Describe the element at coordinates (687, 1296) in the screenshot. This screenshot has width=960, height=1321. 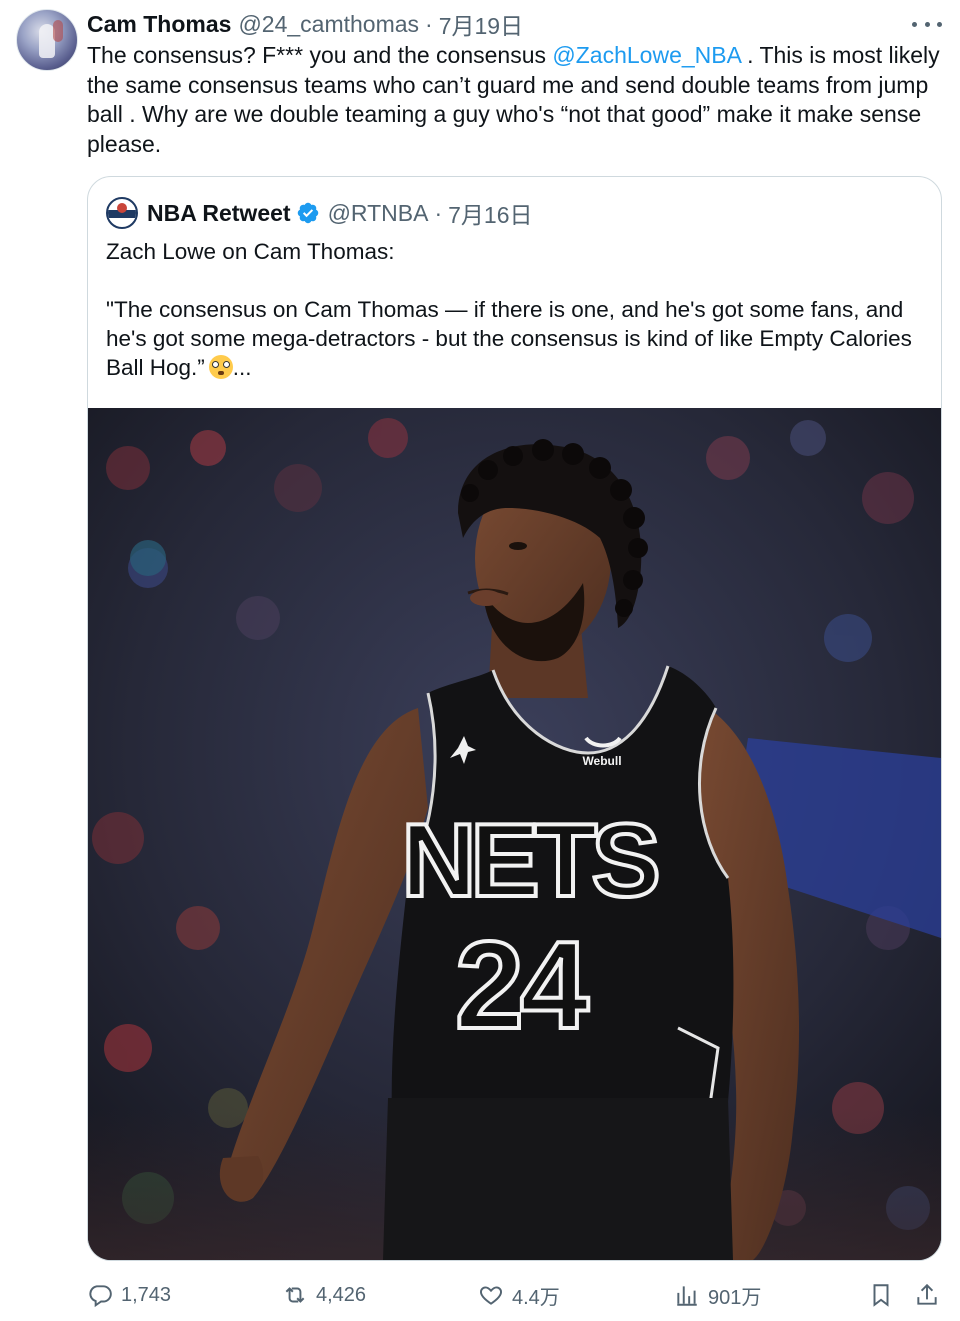
I see `views-chart-icon` at that location.